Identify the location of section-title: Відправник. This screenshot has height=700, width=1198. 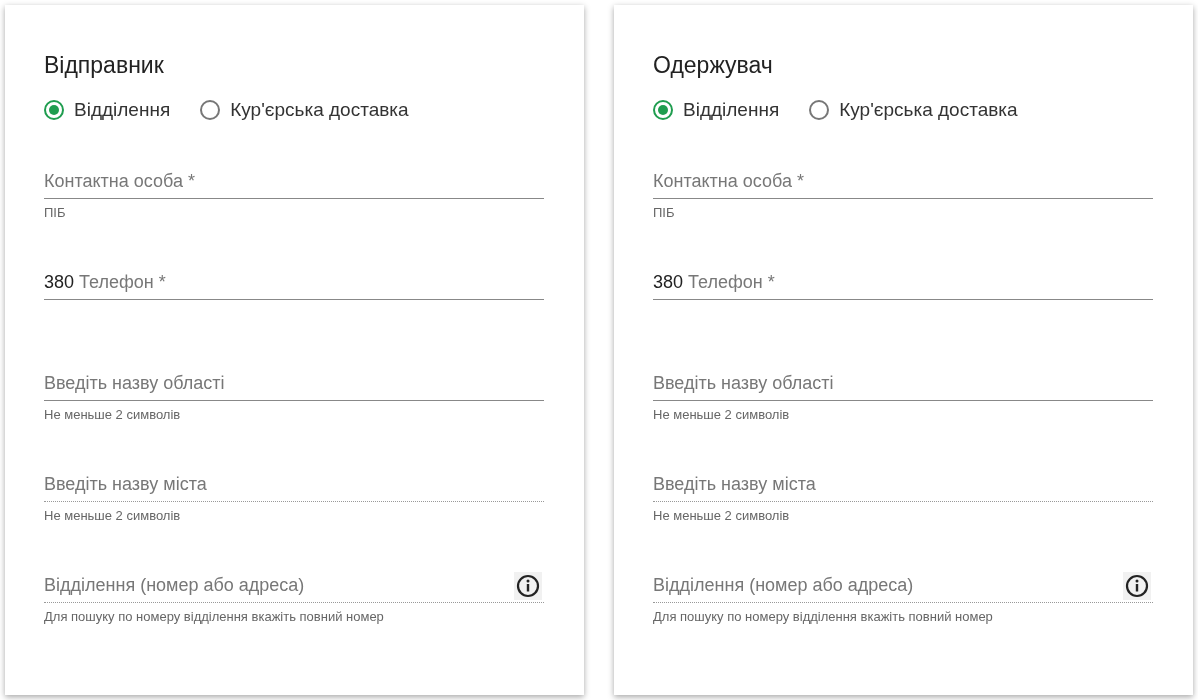
(104, 65).